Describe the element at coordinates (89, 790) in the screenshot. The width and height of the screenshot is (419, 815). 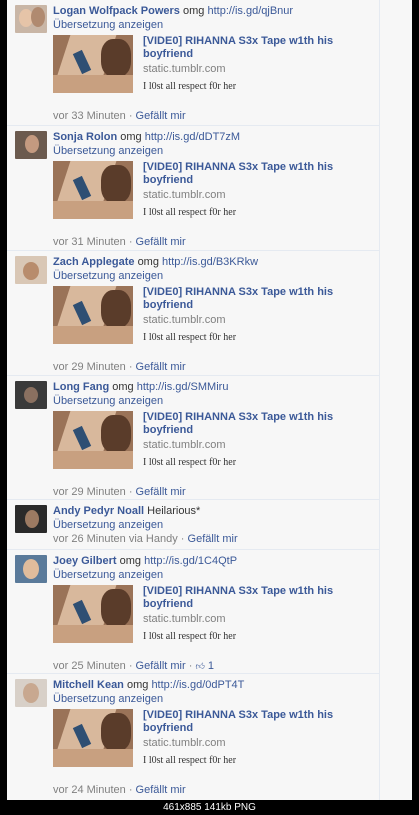
I see `comment-time: vor 24 Minuten` at that location.